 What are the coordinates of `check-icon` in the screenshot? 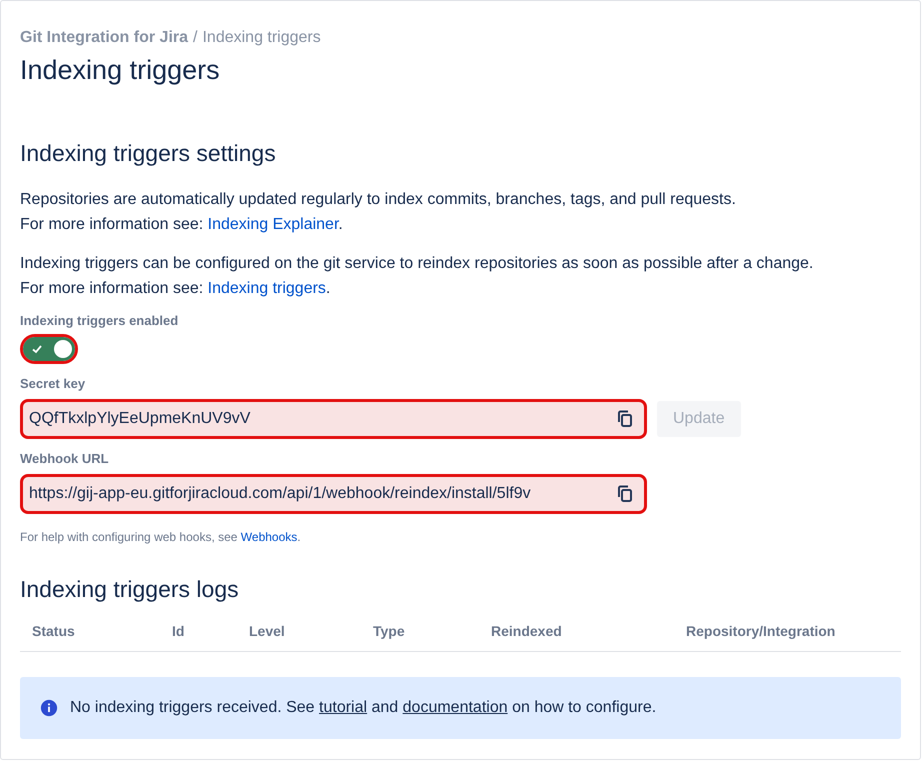 It's located at (37, 349).